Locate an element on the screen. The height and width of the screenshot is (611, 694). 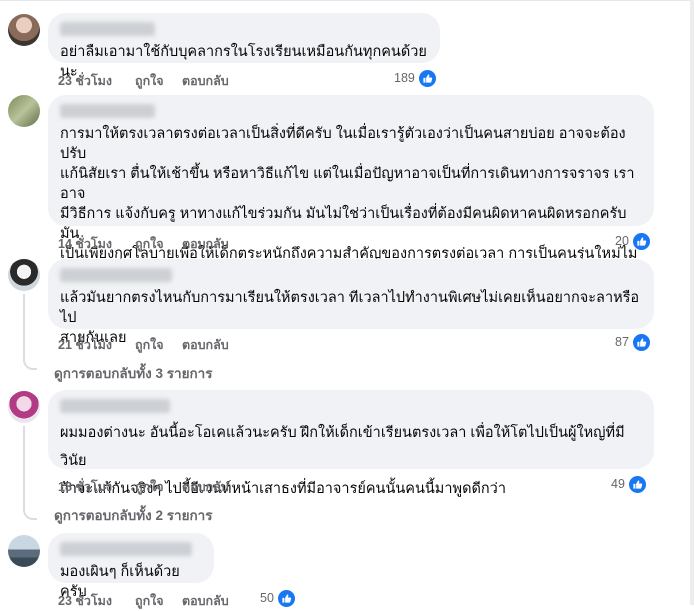
comment-timestamp: 18 ชั่วโมง is located at coordinates (85, 487).